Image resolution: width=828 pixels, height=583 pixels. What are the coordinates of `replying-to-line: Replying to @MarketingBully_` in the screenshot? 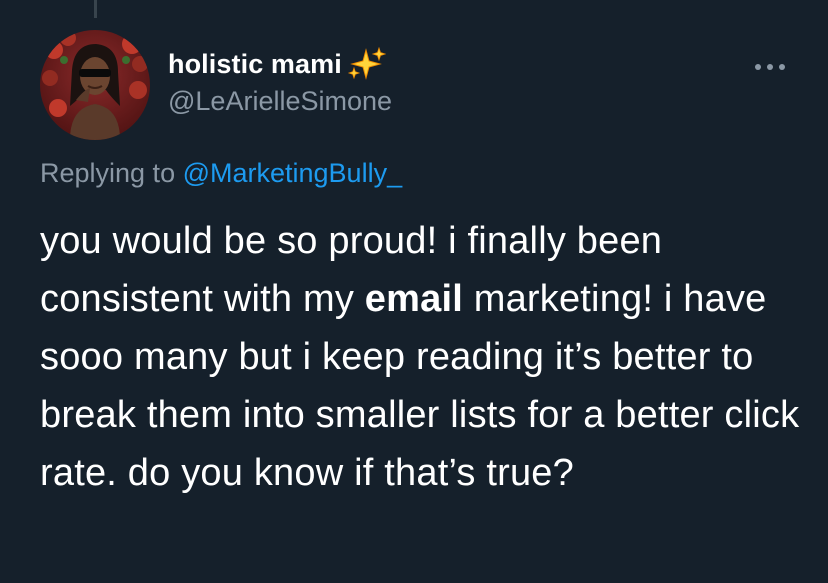 It's located at (221, 173).